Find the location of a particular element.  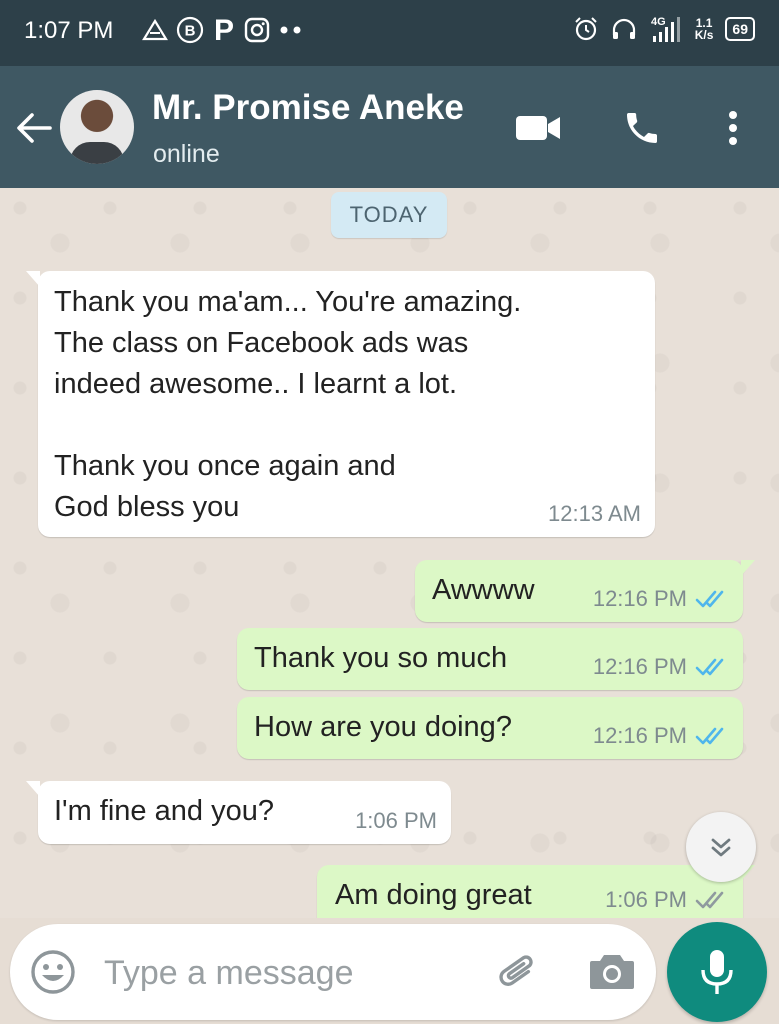

svg-text: P is located at coordinates (224, 30).